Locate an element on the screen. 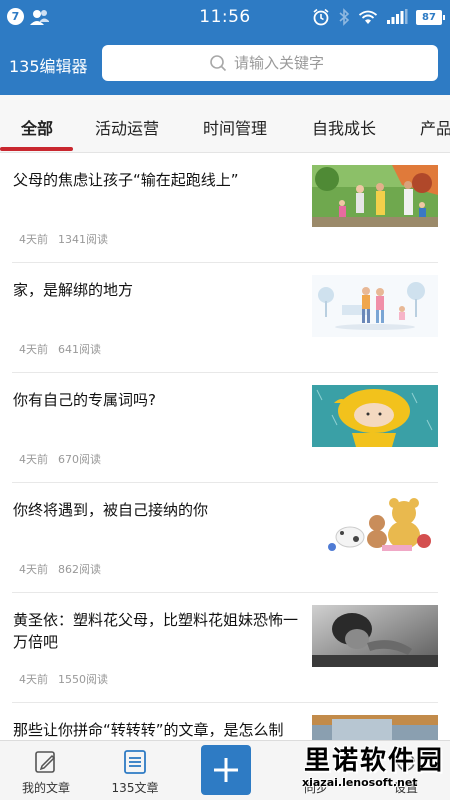  article-reads: 862阅读 is located at coordinates (79, 569).